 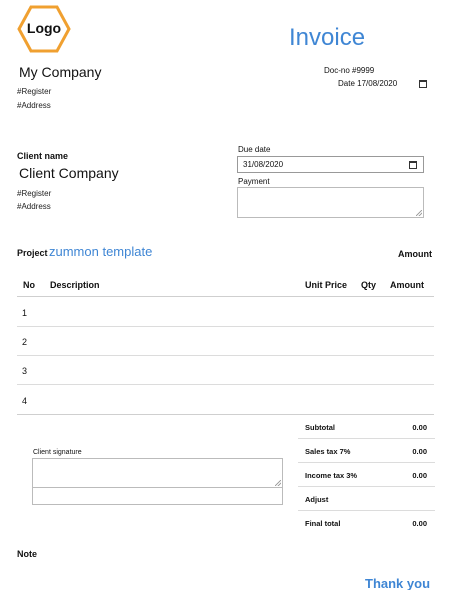 What do you see at coordinates (419, 427) in the screenshot?
I see `subtotal-value: 0.00` at bounding box center [419, 427].